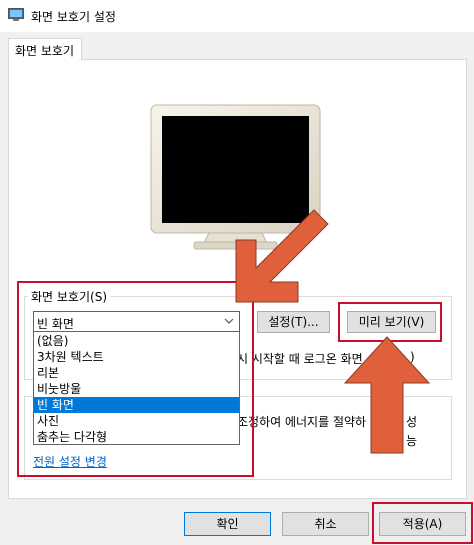 Image resolution: width=474 pixels, height=545 pixels. What do you see at coordinates (282, 256) in the screenshot?
I see `down-left-arrow-icon` at bounding box center [282, 256].